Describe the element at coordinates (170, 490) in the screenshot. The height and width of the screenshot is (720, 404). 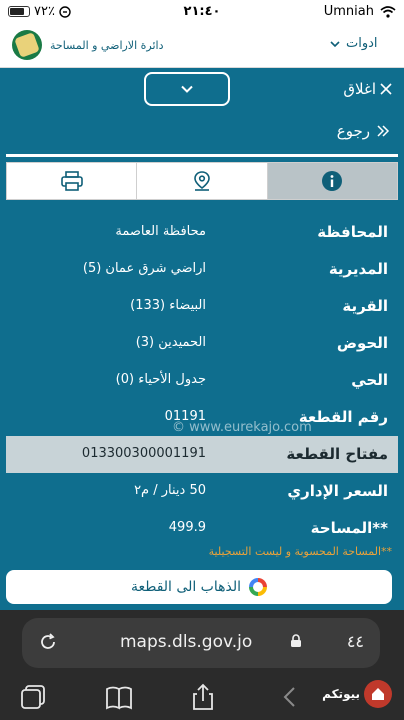
I see `admin-price-value: 50 دينار / م٢` at that location.